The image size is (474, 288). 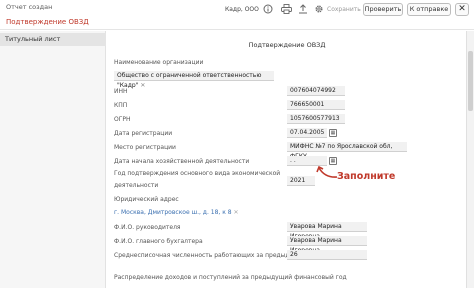 What do you see at coordinates (122, 119) in the screenshot?
I see `ogrn-label: ОГРН` at bounding box center [122, 119].